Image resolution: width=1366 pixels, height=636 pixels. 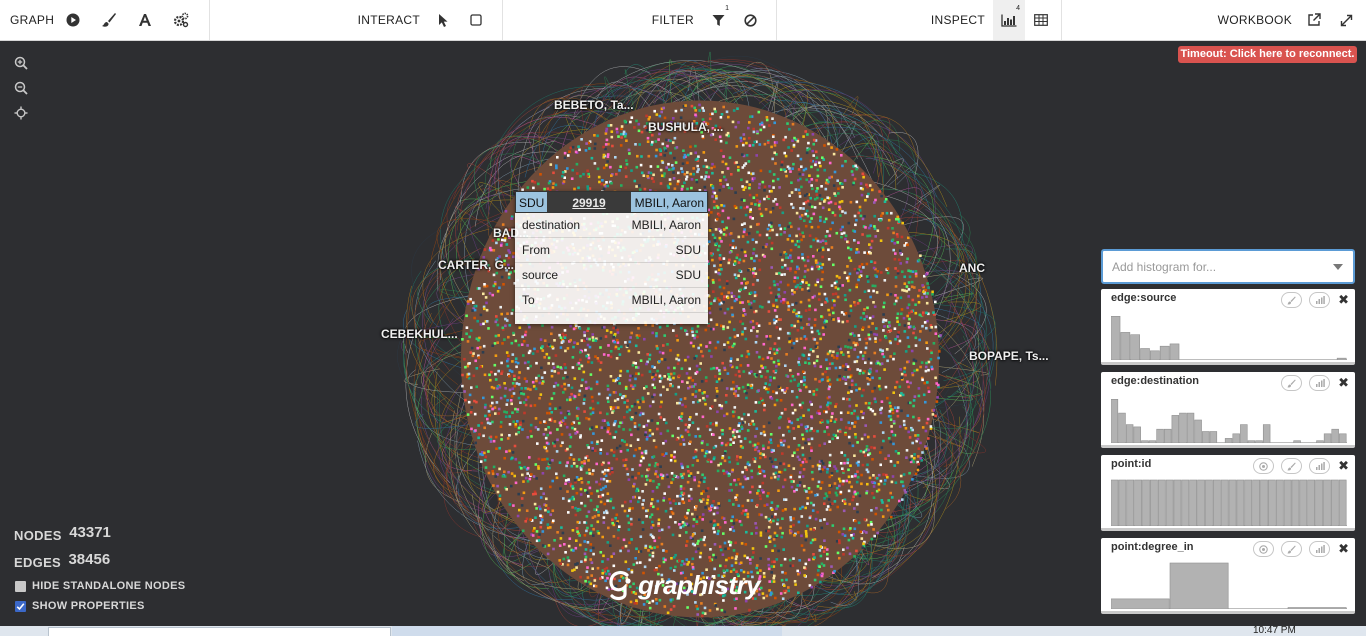 What do you see at coordinates (145, 20) in the screenshot?
I see `font-icon` at bounding box center [145, 20].